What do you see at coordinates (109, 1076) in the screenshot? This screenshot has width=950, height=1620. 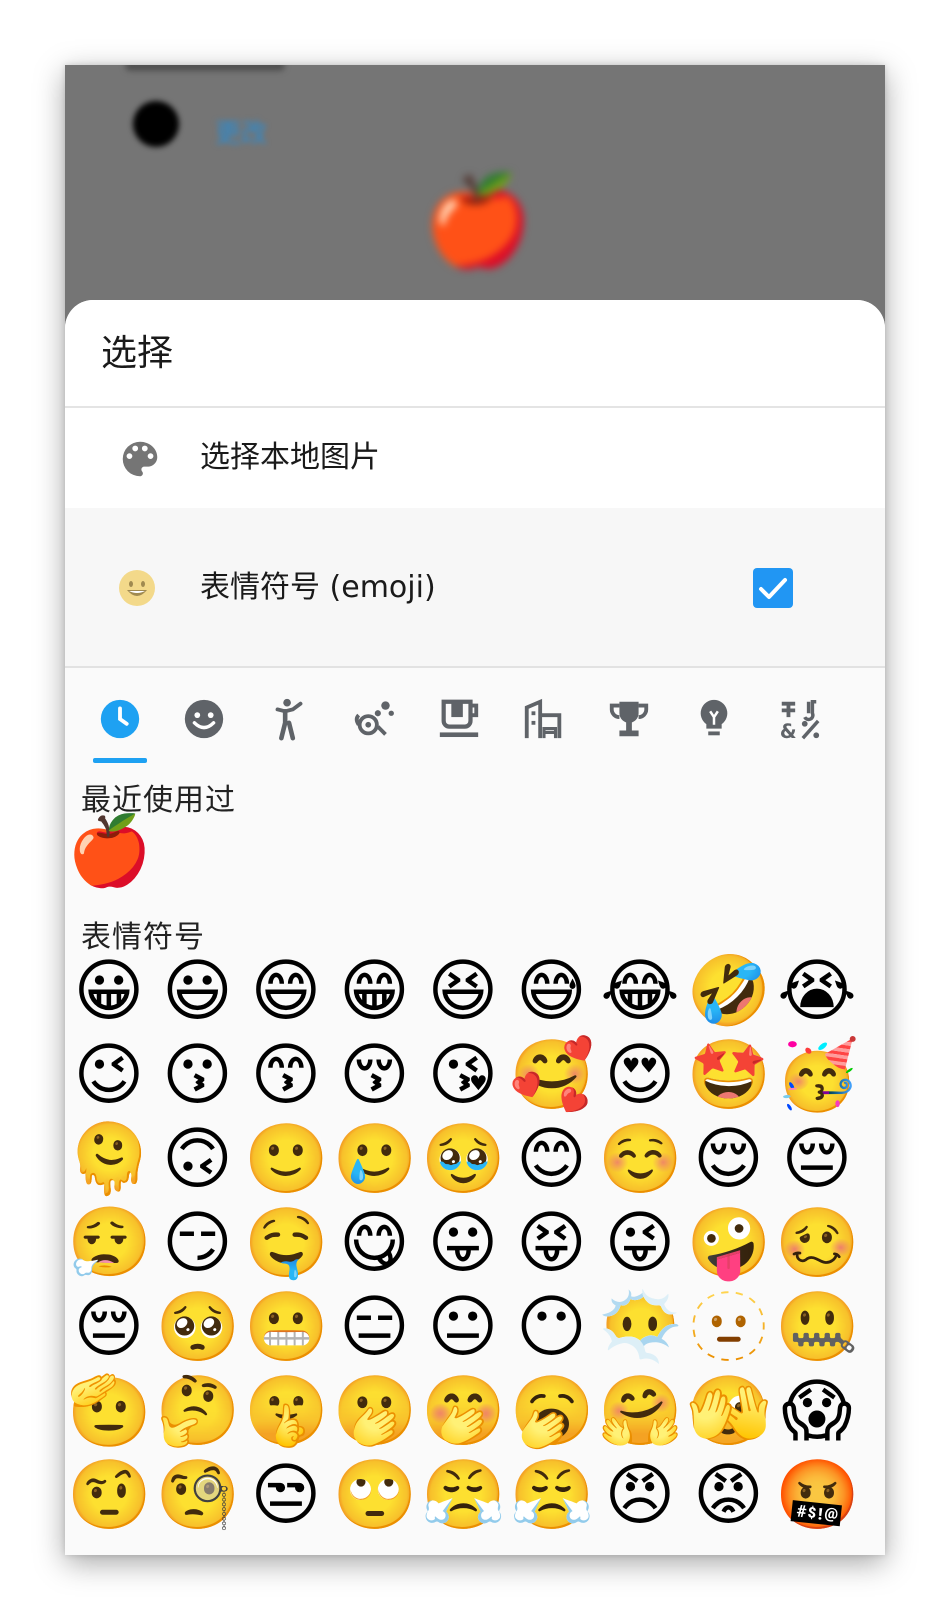 I see `emoji-cell: 😉` at bounding box center [109, 1076].